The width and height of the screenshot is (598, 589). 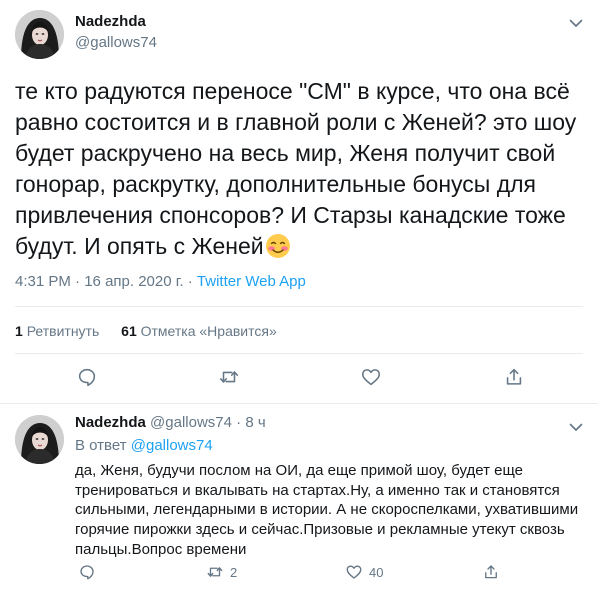 I want to click on reply-time: 8 ч, so click(x=255, y=422).